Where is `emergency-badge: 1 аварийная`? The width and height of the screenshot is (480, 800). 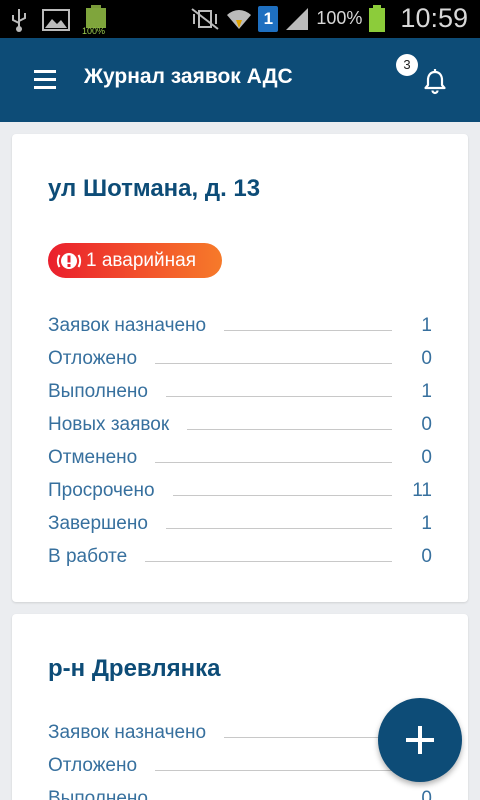 emergency-badge: 1 аварийная is located at coordinates (135, 260).